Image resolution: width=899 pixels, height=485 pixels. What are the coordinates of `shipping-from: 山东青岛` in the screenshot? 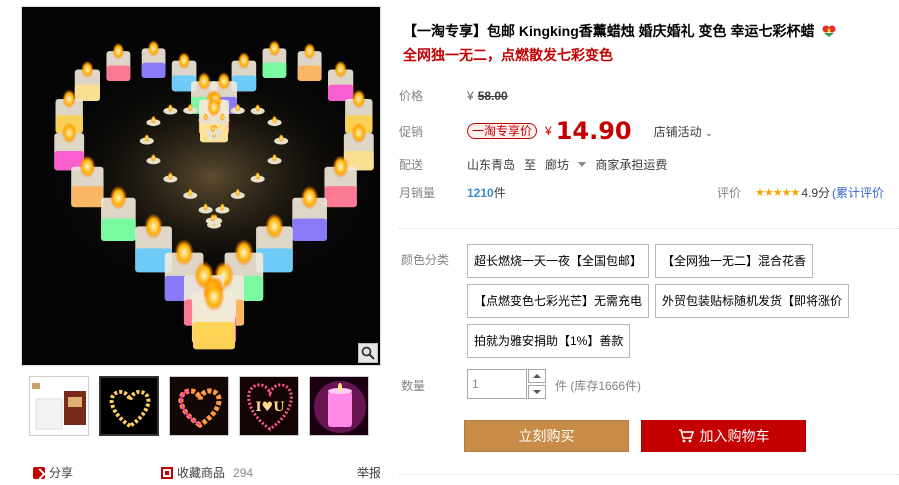 It's located at (491, 165).